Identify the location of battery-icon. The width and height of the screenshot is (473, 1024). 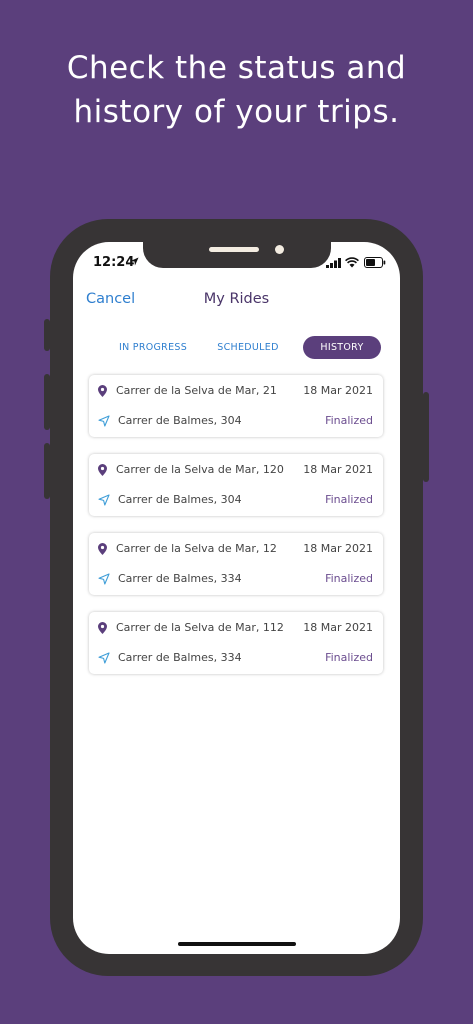
(375, 262).